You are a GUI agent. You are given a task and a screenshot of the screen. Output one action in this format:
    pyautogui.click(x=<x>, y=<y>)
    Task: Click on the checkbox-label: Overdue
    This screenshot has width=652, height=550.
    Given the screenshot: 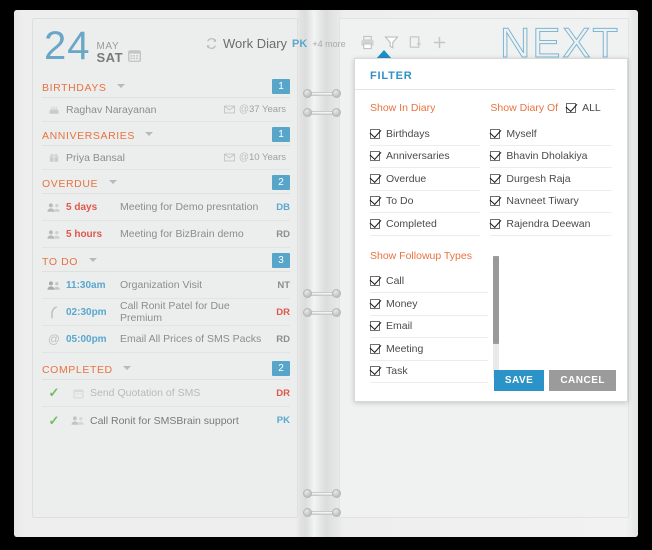 What is the action you would take?
    pyautogui.click(x=406, y=178)
    